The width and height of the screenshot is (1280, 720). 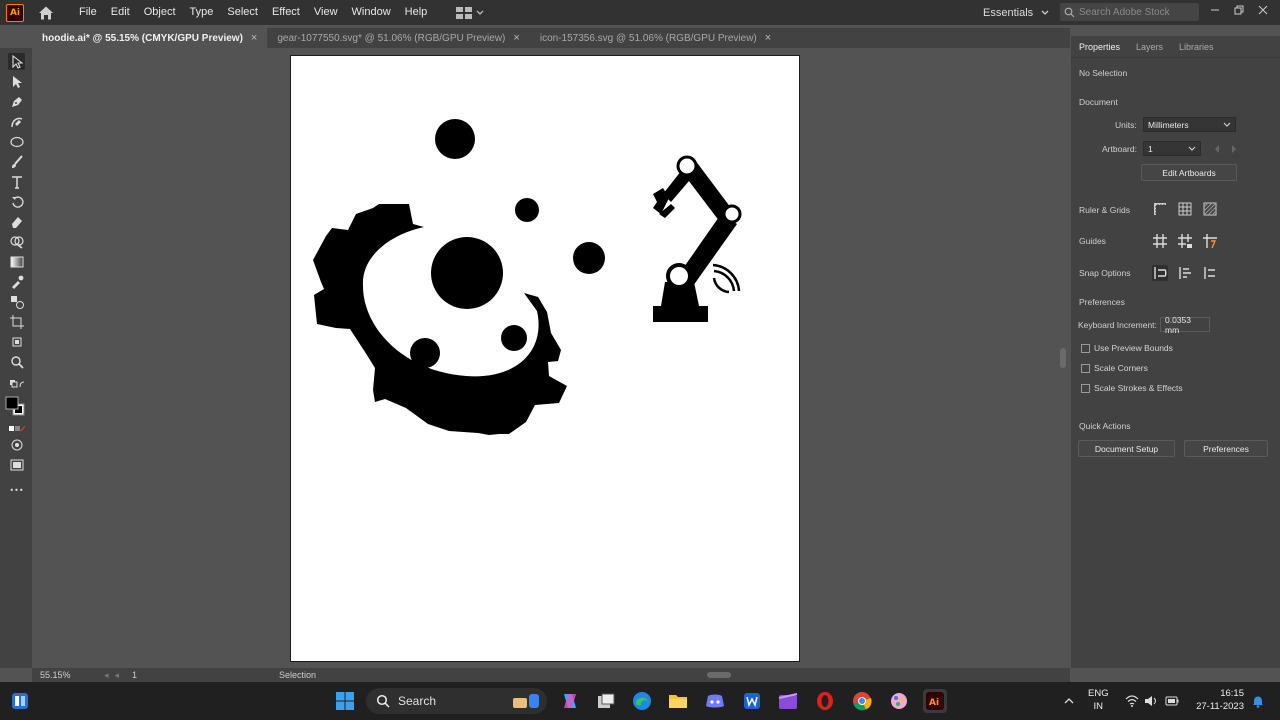 I want to click on system-clock: 16:15 27-11-2023, so click(x=1218, y=700).